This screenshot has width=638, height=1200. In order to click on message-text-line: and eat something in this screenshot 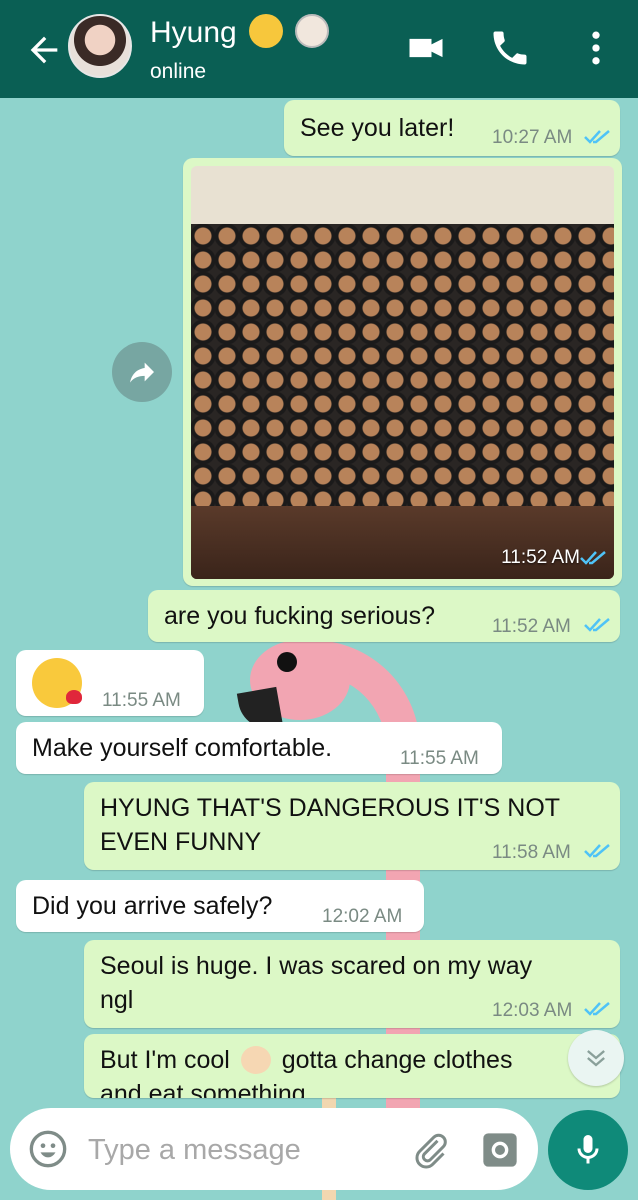, I will do `click(203, 1089)`.